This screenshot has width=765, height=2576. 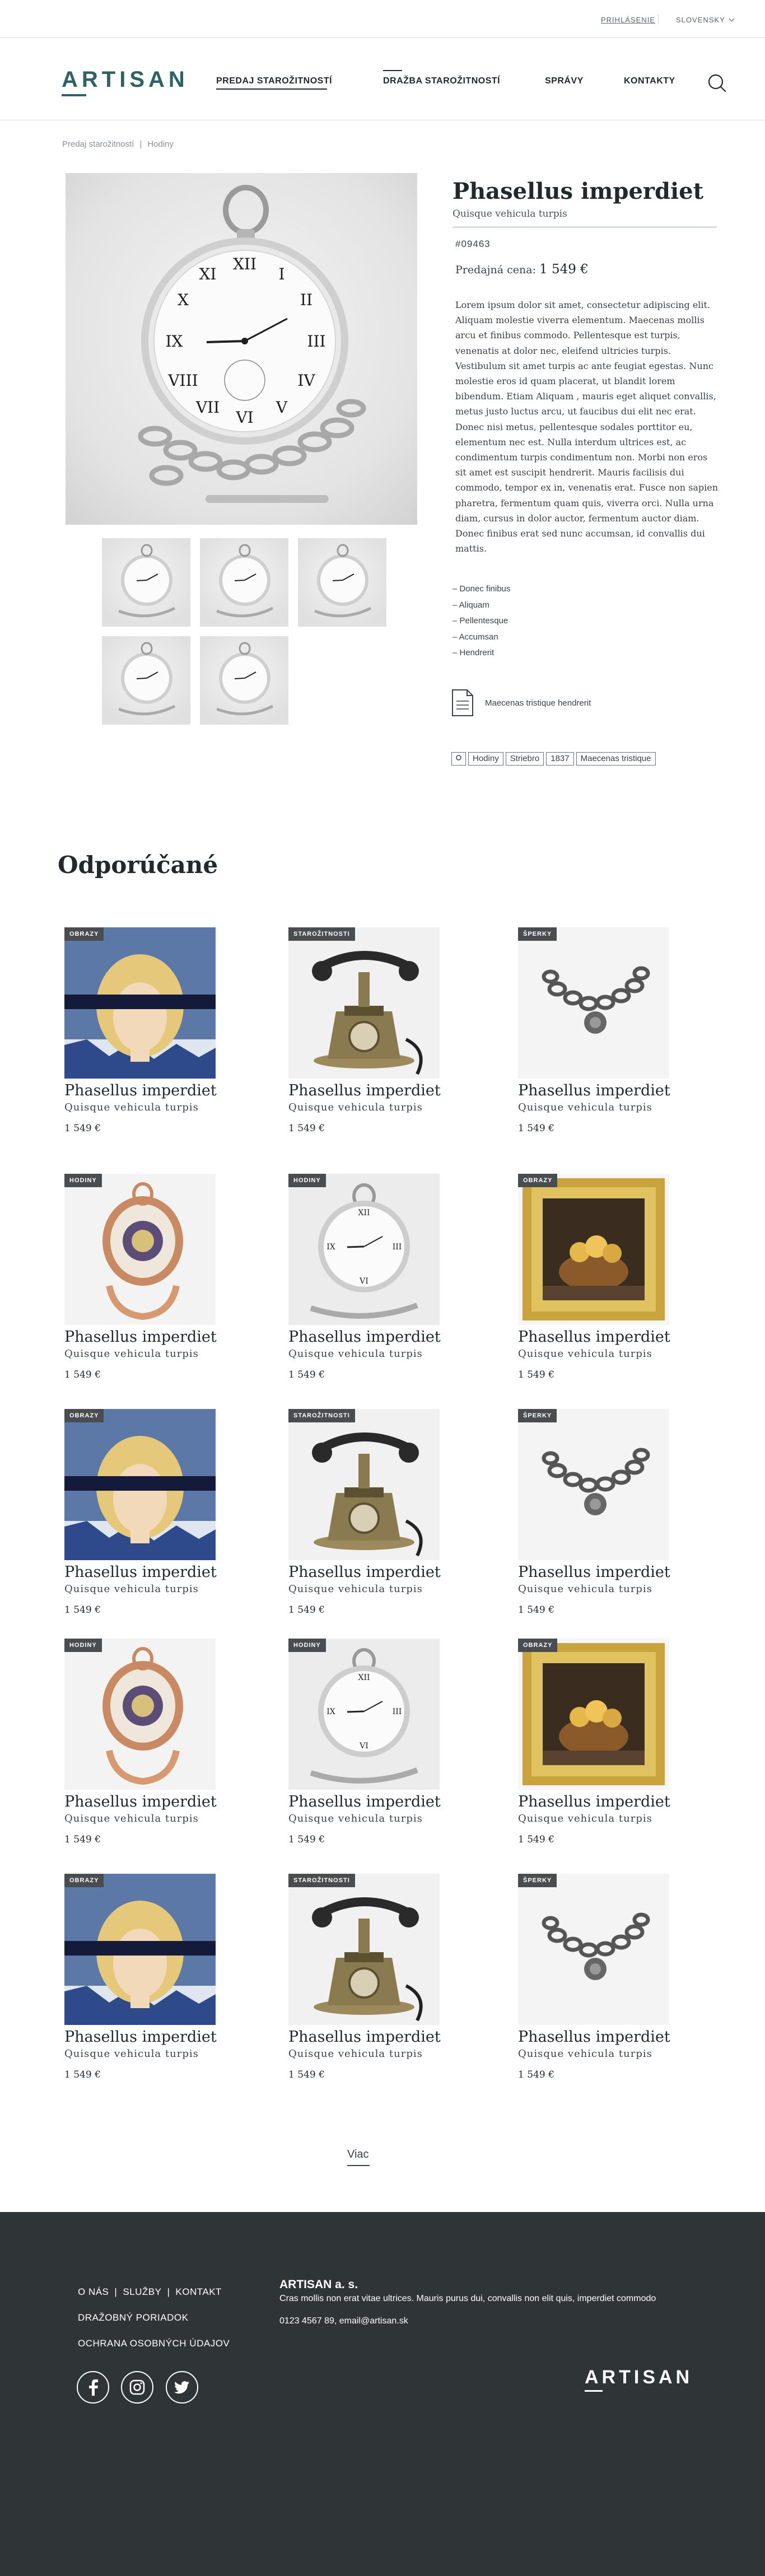 What do you see at coordinates (83, 1180) in the screenshot?
I see `category-badge: HODINY` at bounding box center [83, 1180].